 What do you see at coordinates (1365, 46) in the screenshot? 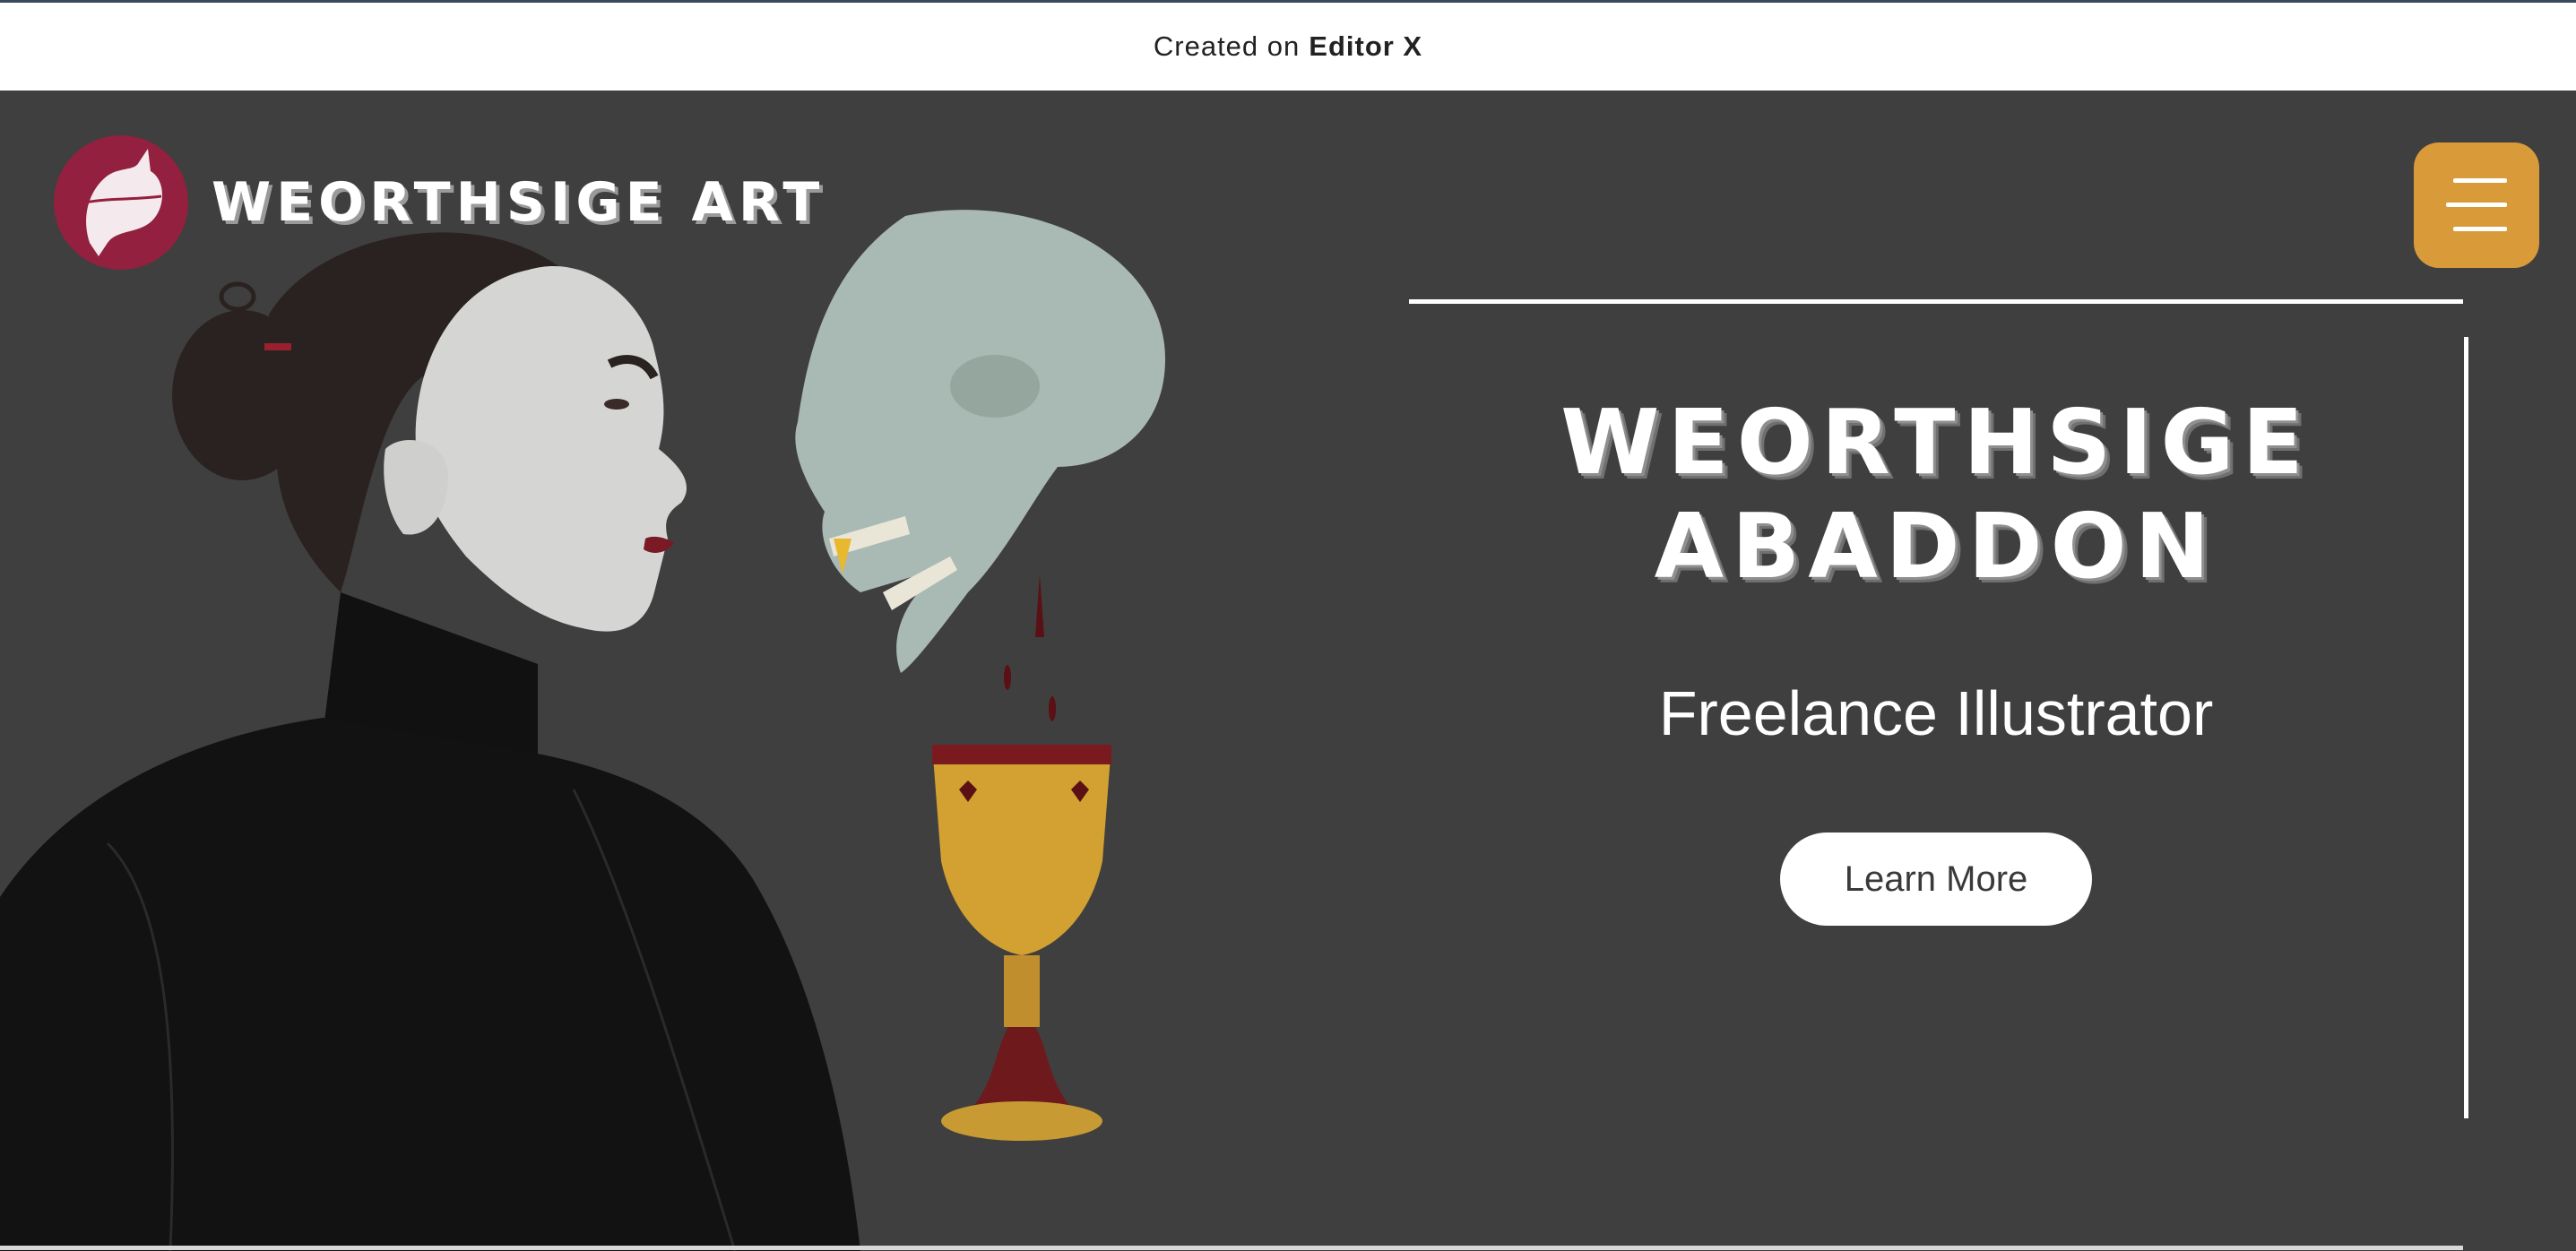
I see `editor-x-brand: Editor X` at bounding box center [1365, 46].